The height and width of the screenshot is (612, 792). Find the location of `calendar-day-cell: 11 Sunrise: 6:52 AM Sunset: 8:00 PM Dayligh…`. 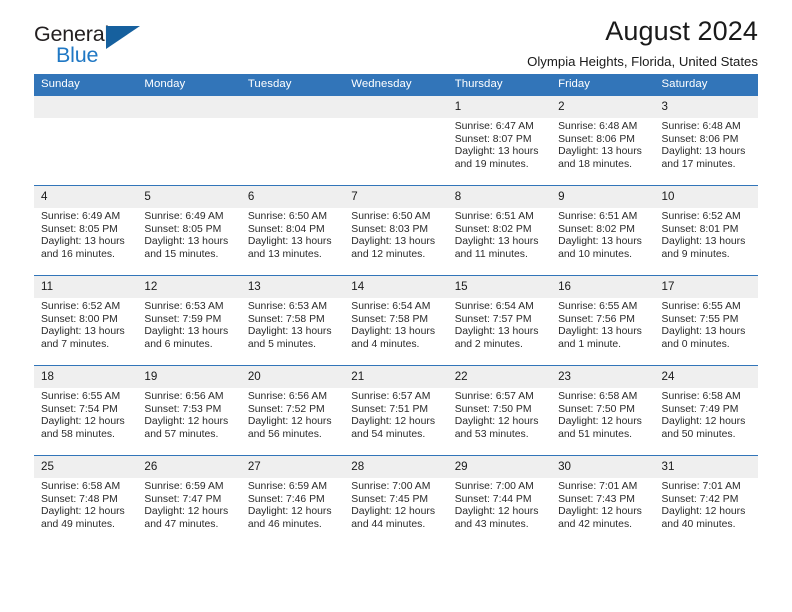

calendar-day-cell: 11 Sunrise: 6:52 AM Sunset: 8:00 PM Dayligh… is located at coordinates (86, 320).